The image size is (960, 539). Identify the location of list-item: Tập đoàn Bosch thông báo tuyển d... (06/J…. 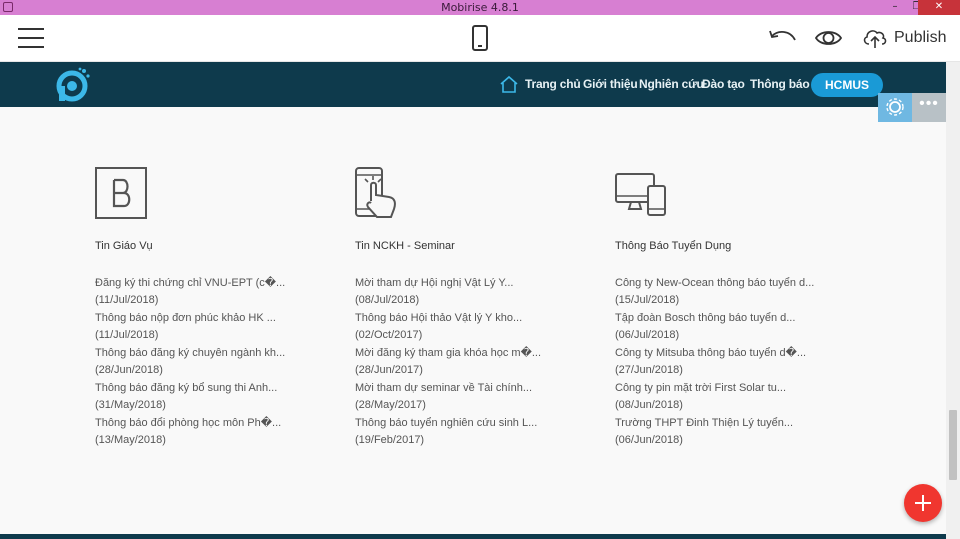
(745, 327).